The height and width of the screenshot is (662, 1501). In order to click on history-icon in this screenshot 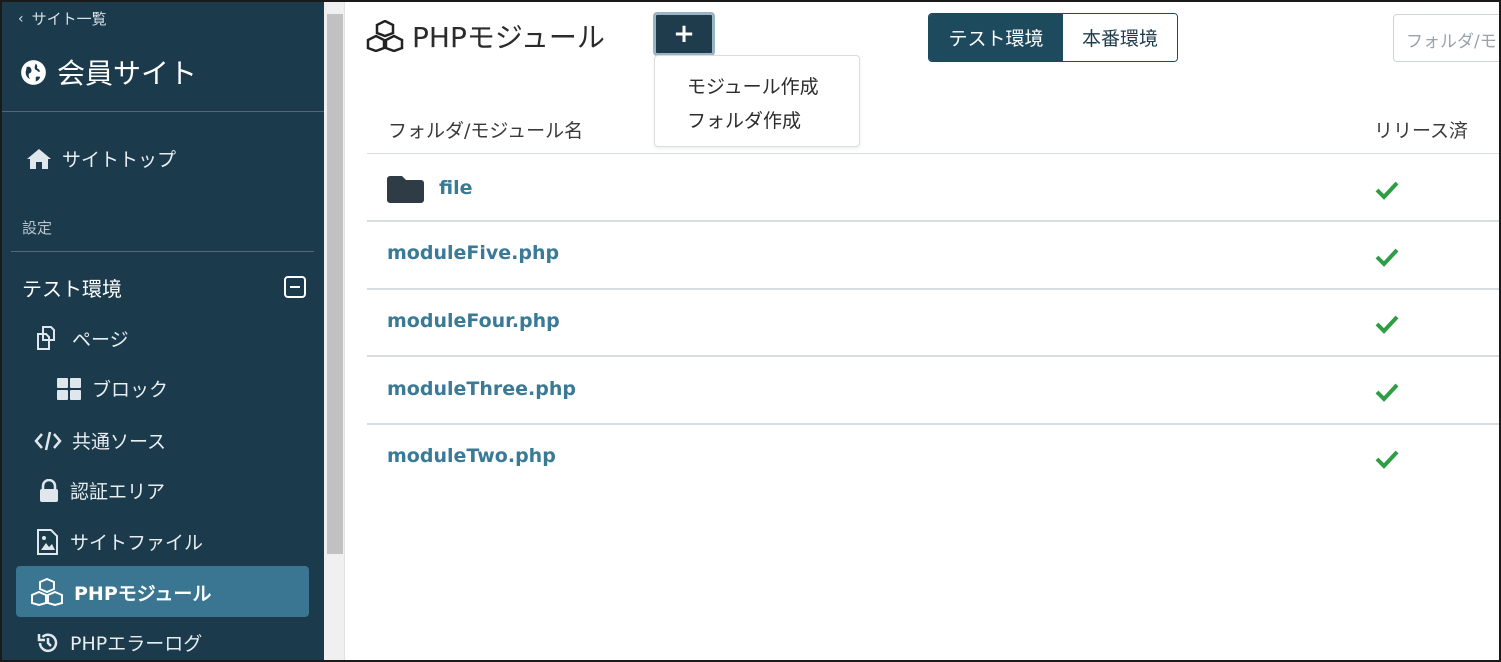, I will do `click(47, 642)`.